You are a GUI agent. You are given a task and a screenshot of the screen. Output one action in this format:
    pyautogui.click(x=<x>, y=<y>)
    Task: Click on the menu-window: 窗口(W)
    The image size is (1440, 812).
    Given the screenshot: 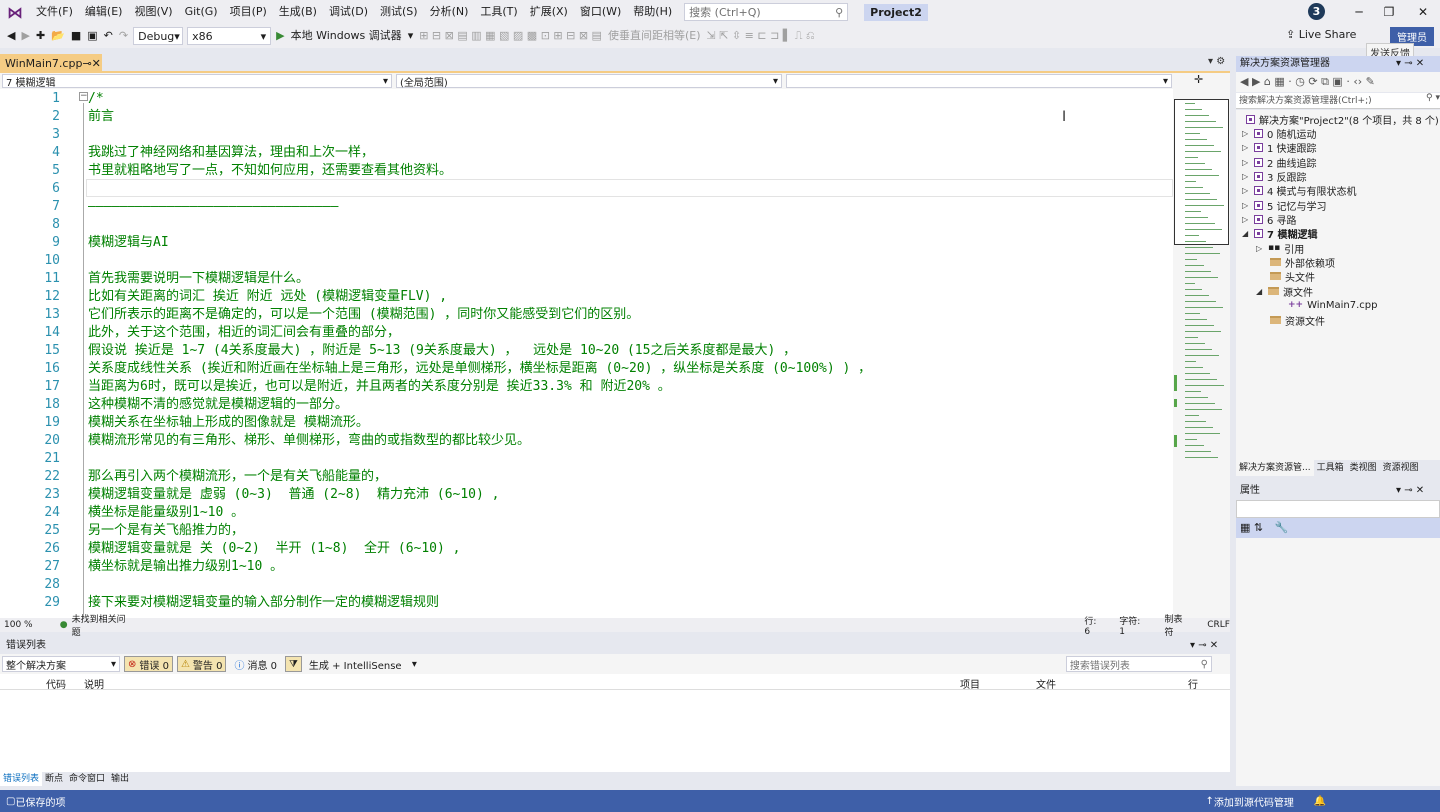 What is the action you would take?
    pyautogui.click(x=600, y=12)
    